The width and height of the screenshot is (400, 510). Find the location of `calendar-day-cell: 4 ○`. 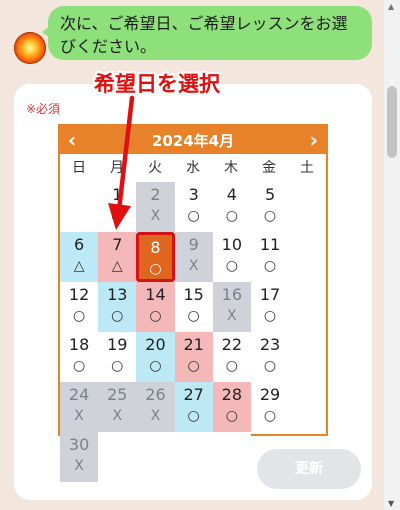

calendar-day-cell: 4 ○ is located at coordinates (232, 207).